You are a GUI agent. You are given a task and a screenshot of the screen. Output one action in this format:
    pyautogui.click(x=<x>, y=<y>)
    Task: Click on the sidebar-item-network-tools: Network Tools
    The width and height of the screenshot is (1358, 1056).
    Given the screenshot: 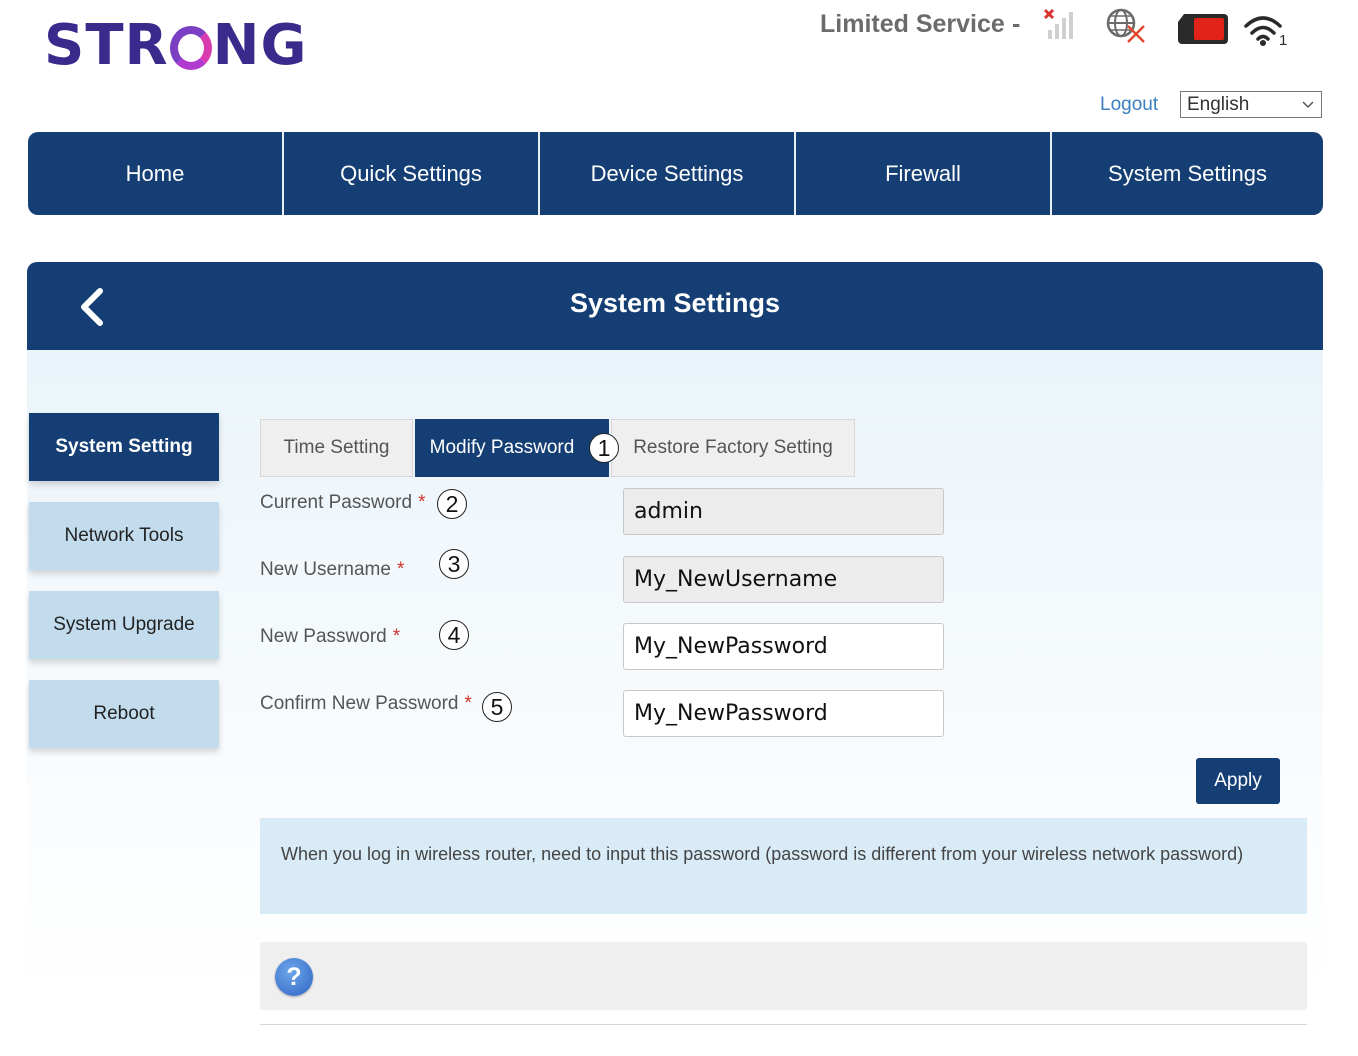 What is the action you would take?
    pyautogui.click(x=124, y=536)
    